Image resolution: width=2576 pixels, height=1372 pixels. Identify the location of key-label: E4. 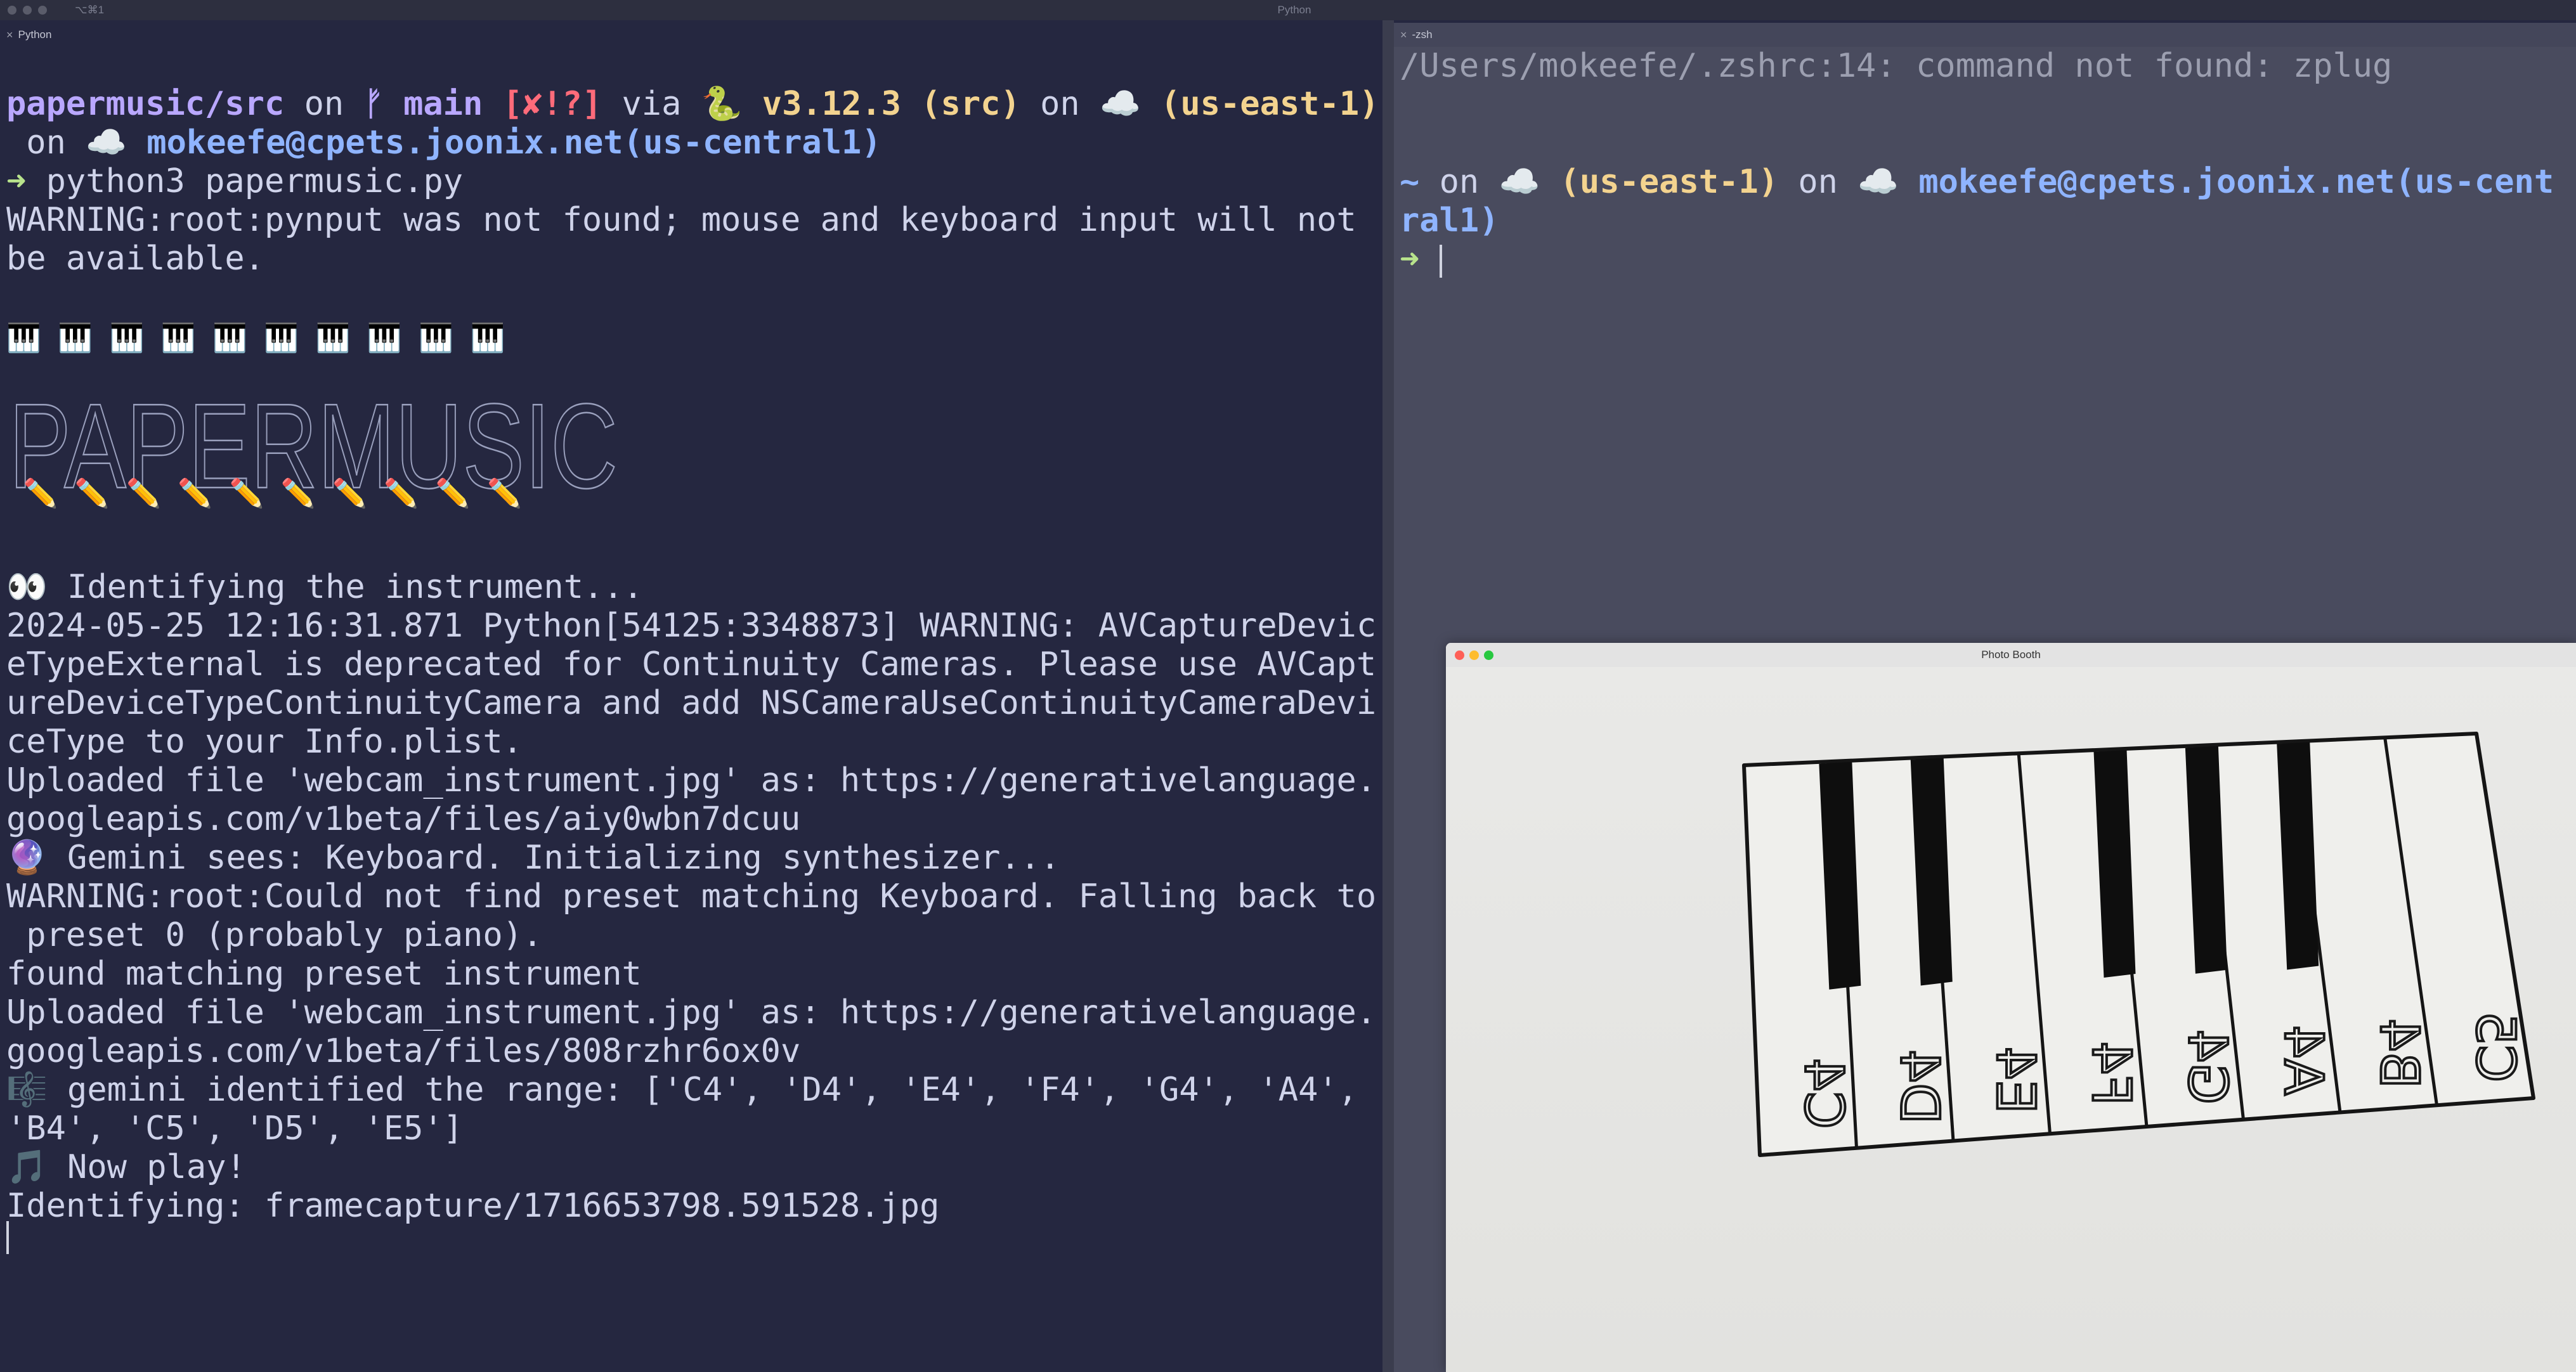
(2015, 1080).